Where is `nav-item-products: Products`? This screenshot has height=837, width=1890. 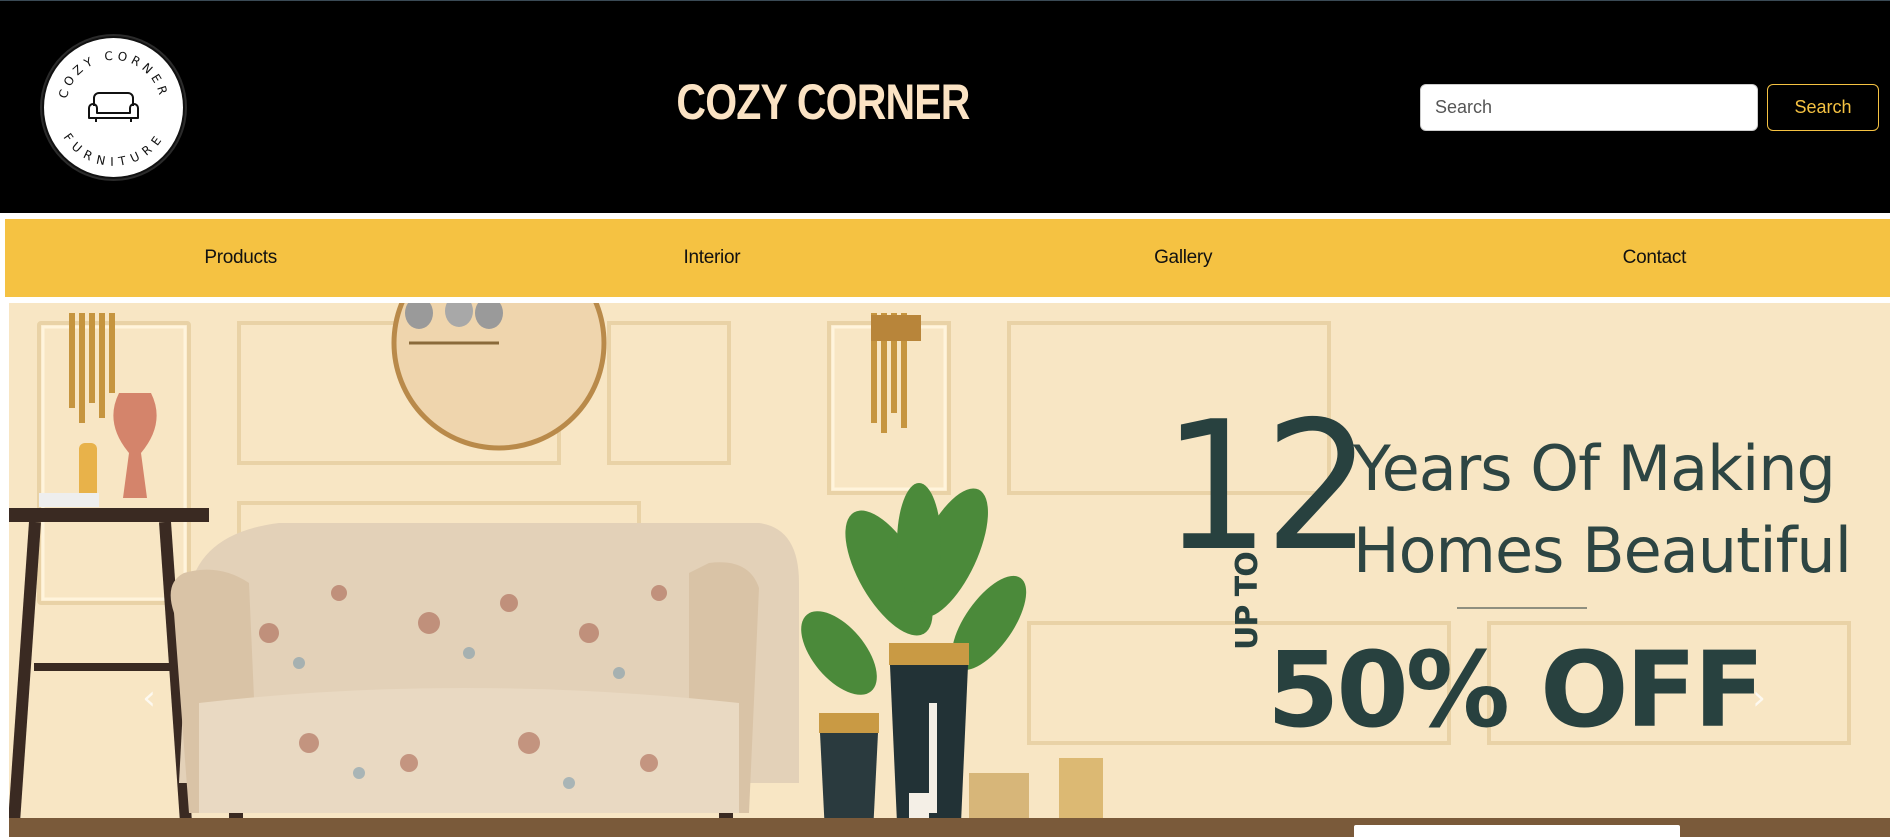
nav-item-products: Products is located at coordinates (240, 258).